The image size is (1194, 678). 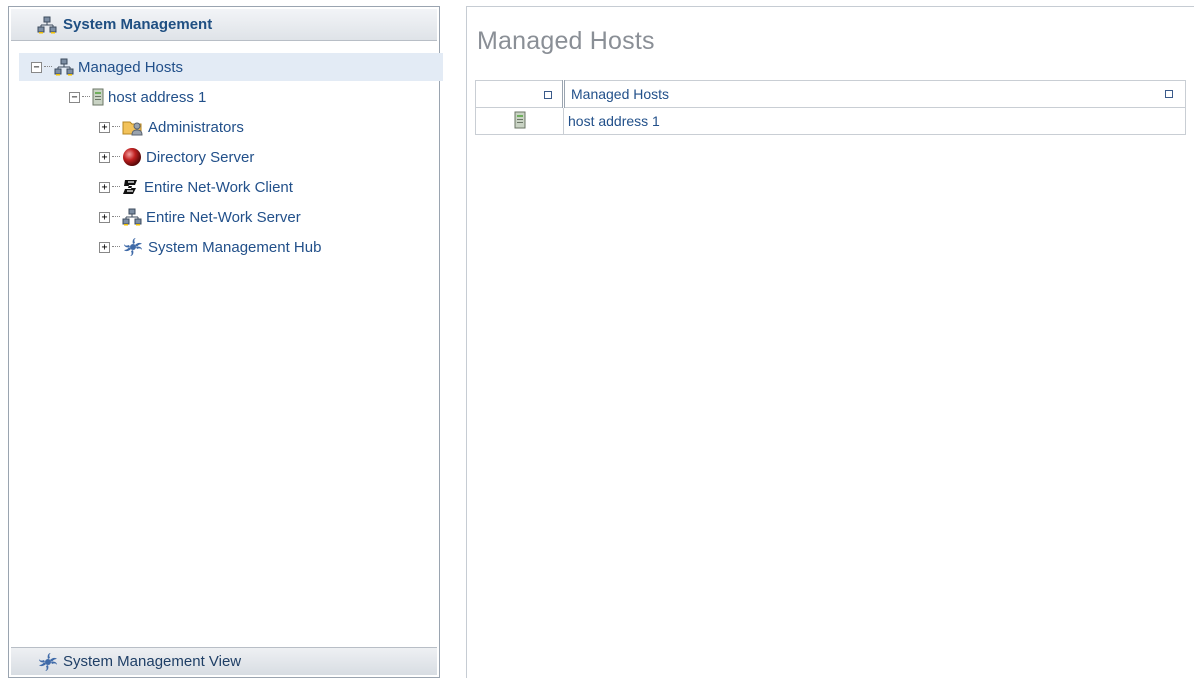 What do you see at coordinates (519, 94) in the screenshot?
I see `column-header-icon` at bounding box center [519, 94].